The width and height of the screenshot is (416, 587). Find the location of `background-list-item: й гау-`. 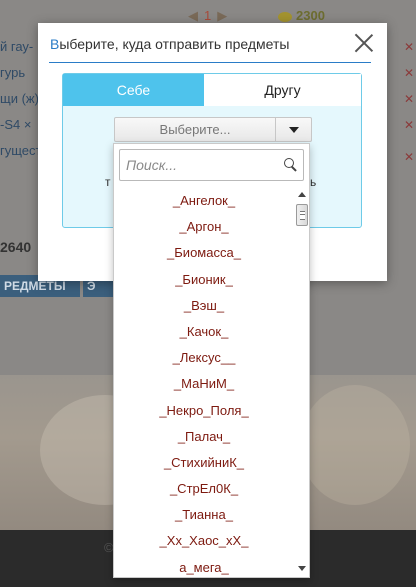

background-list-item: й гау- is located at coordinates (17, 46).